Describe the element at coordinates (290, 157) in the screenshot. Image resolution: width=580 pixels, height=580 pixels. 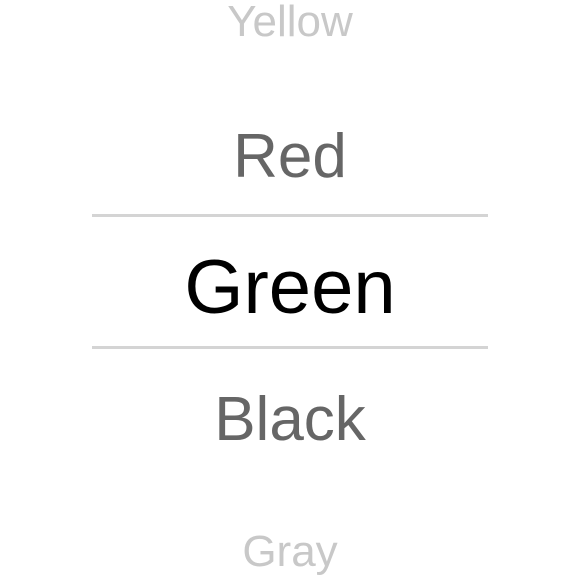
I see `picker-option-red: Red` at that location.